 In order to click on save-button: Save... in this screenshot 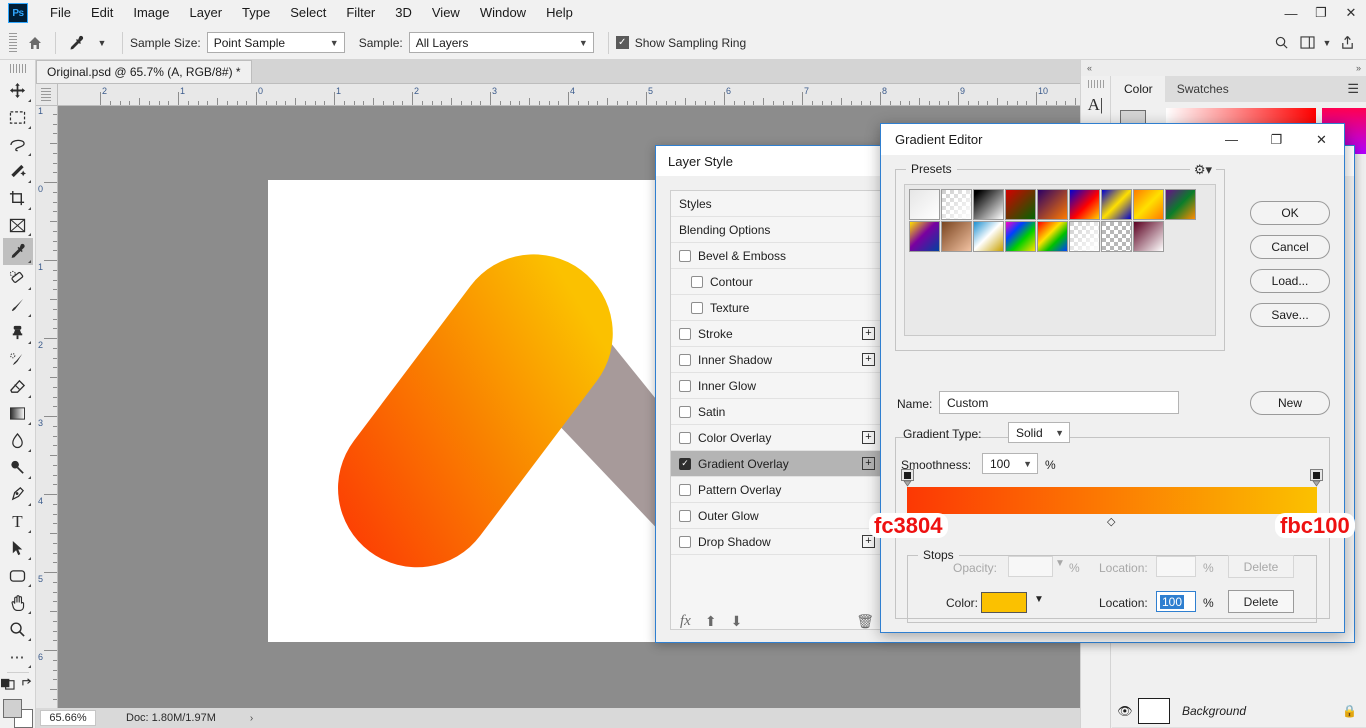, I will do `click(1290, 315)`.